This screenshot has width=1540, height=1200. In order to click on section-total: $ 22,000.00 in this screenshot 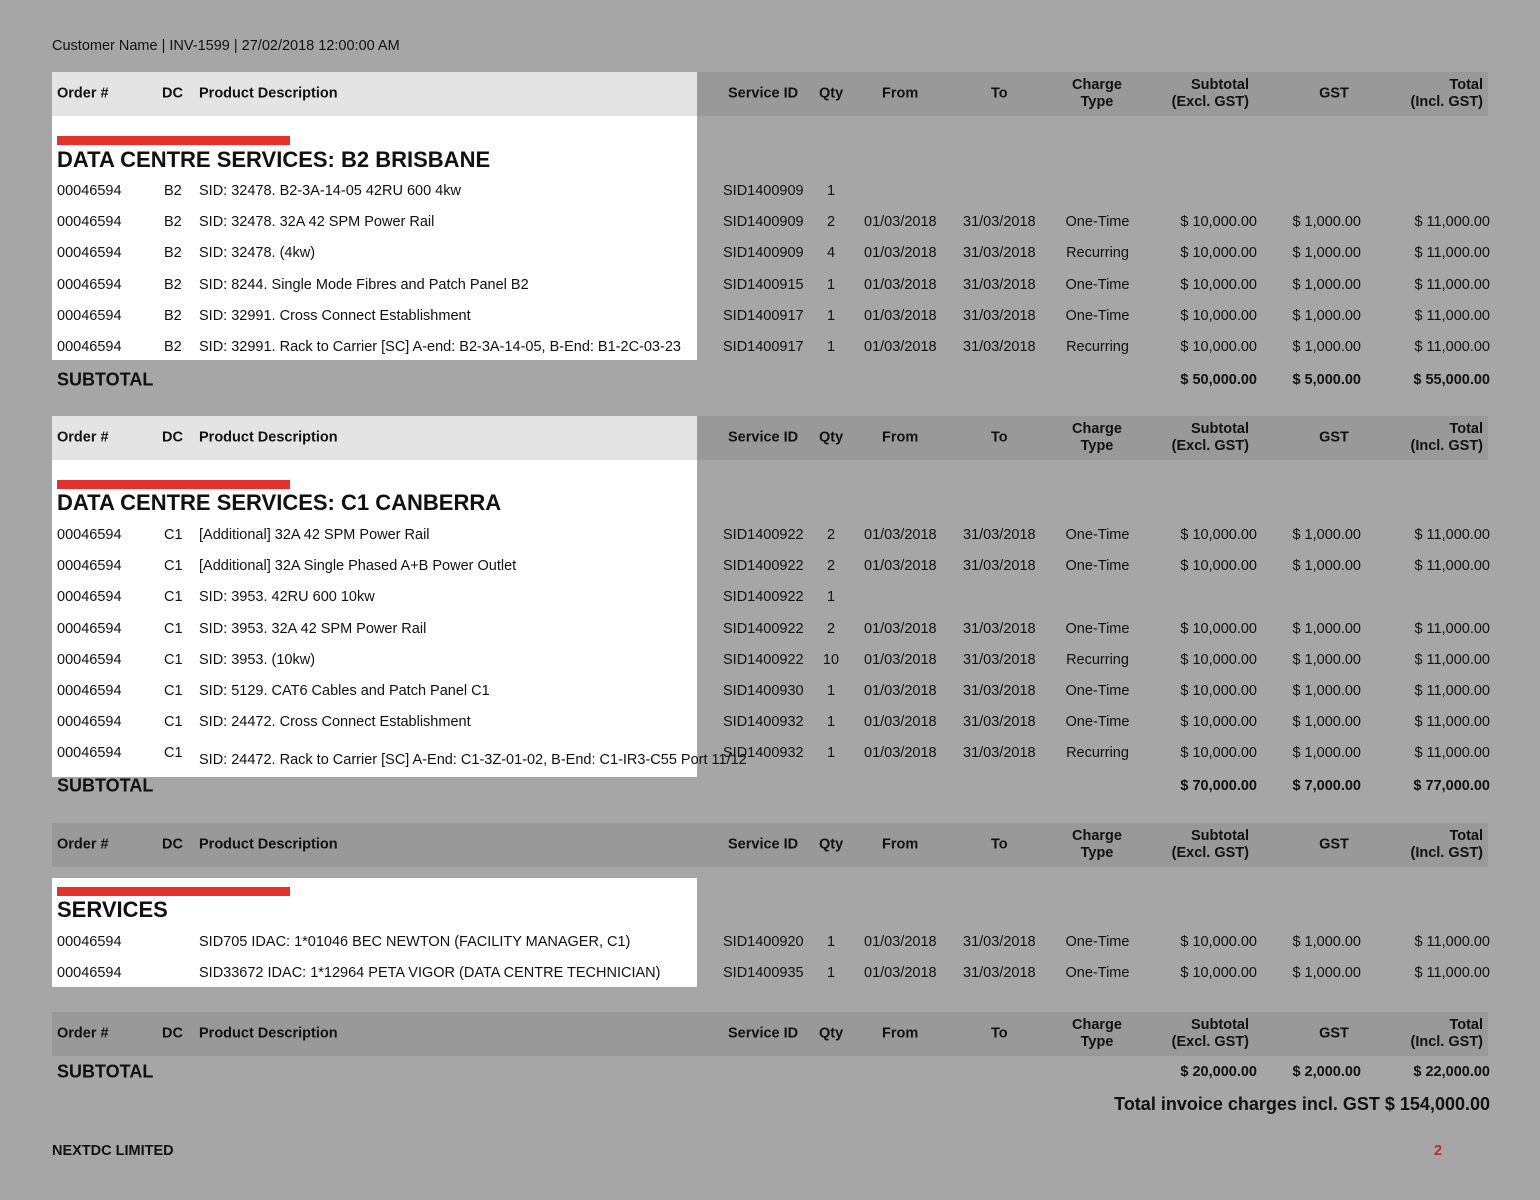, I will do `click(1451, 1072)`.